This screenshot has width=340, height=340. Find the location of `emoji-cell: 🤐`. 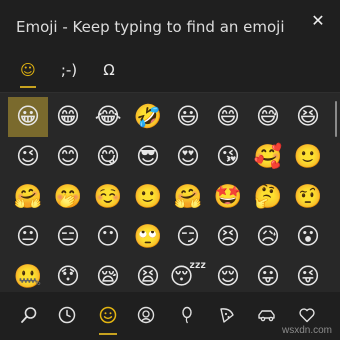

emoji-cell: 🤐 is located at coordinates (28, 277).